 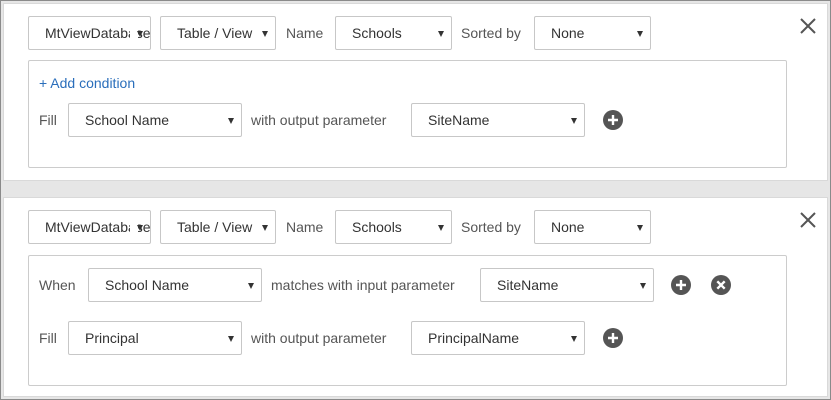 What do you see at coordinates (721, 285) in the screenshot?
I see `x-circle-icon` at bounding box center [721, 285].